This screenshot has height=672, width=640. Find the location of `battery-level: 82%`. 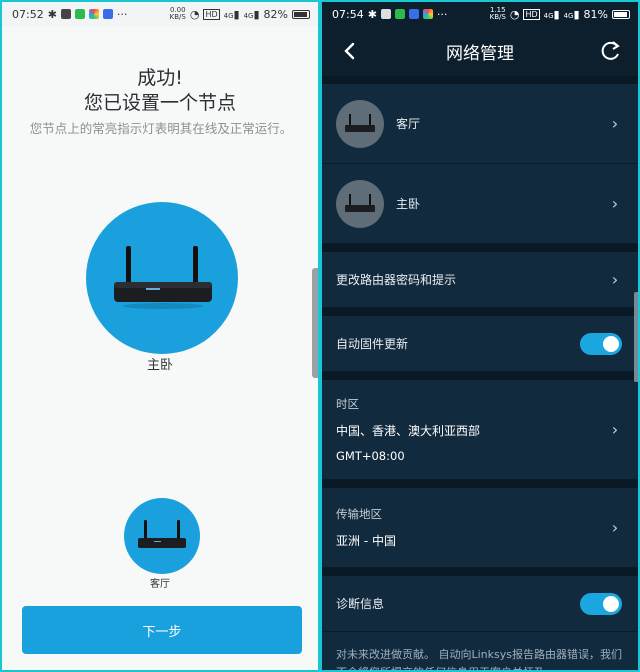

battery-level: 82% is located at coordinates (275, 14).